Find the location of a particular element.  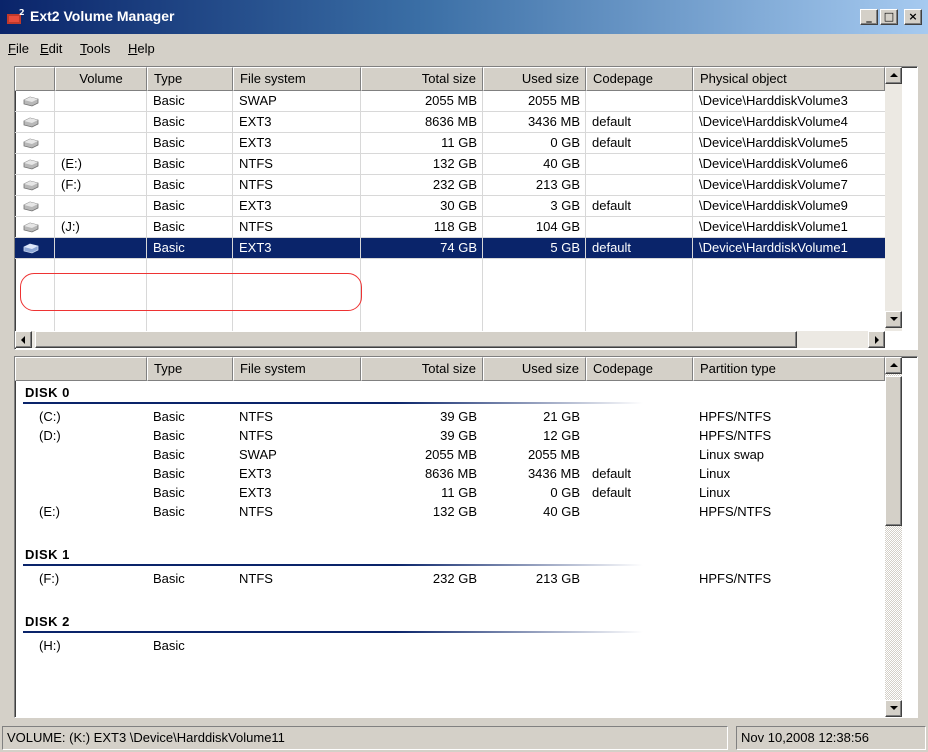

volume-cell-total-size: 232 GB is located at coordinates (422, 185).